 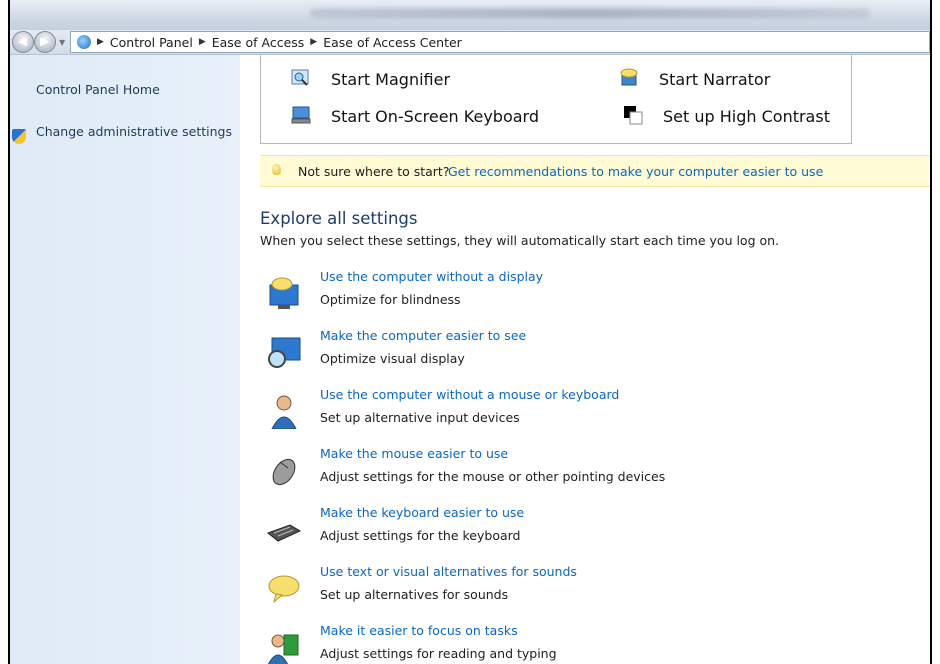 I want to click on magnifier-icon, so click(x=300, y=77).